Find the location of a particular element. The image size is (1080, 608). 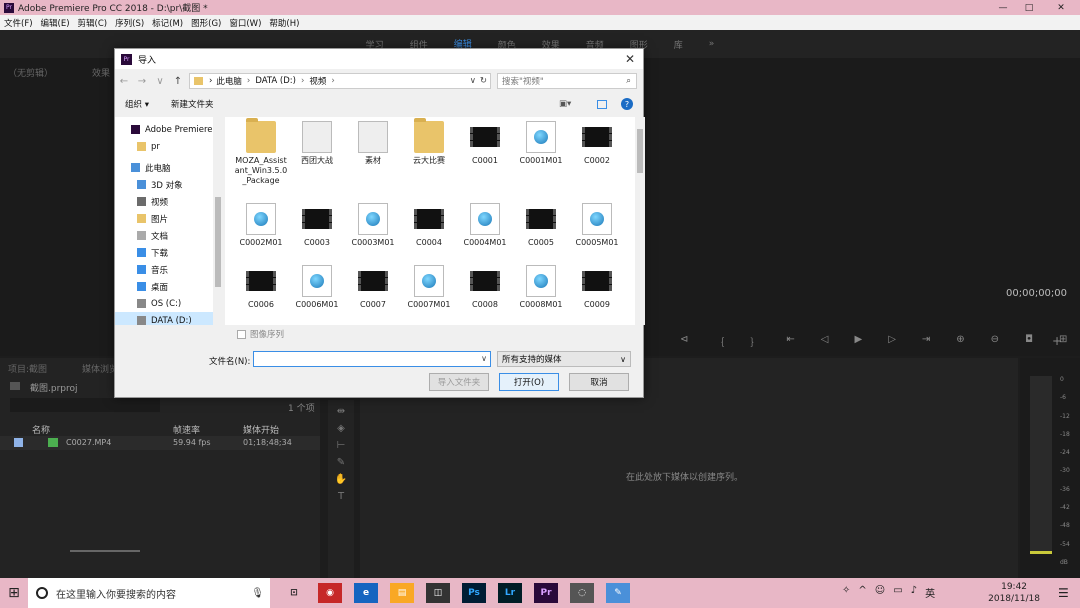

premiere-icon: Pr is located at coordinates (546, 593).